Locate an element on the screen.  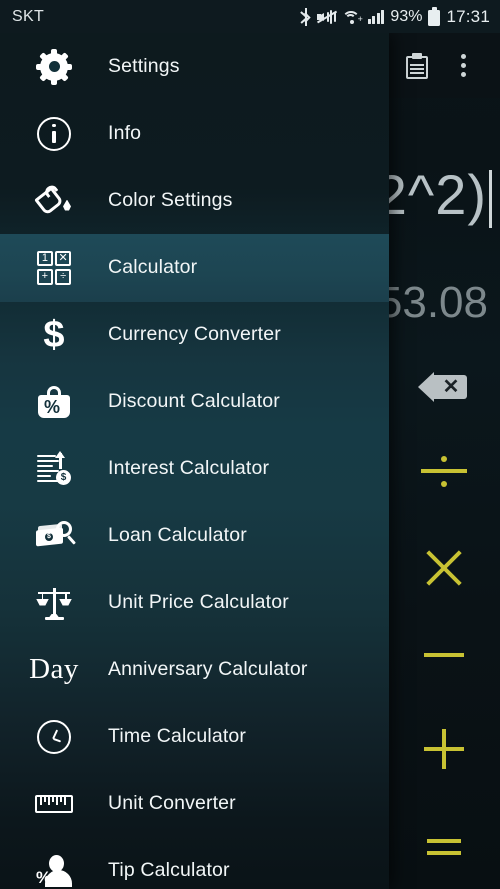
carrier-label: SKT is located at coordinates (28, 16).